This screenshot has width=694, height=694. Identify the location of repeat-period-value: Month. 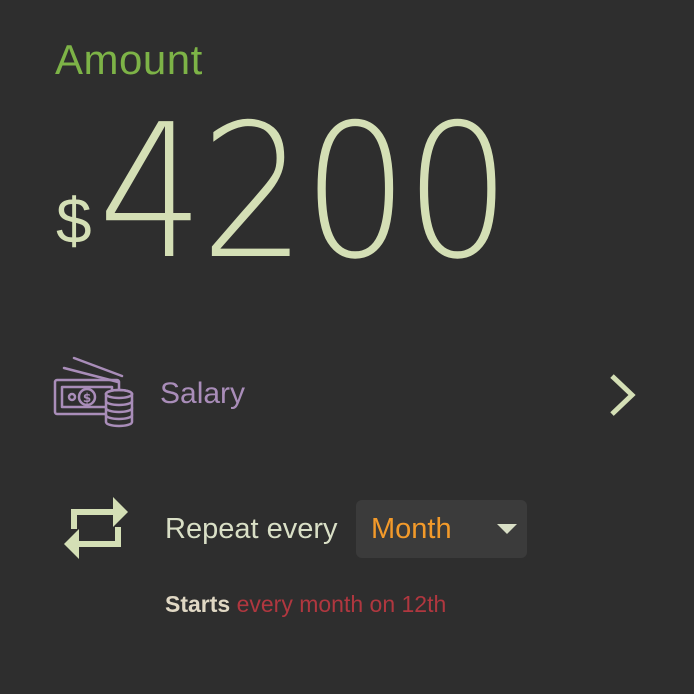
(411, 529).